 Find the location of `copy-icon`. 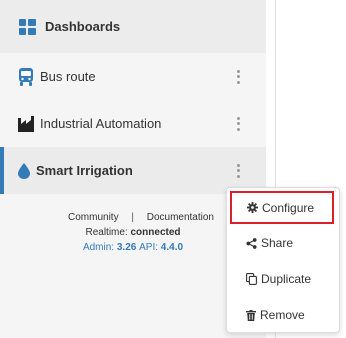

copy-icon is located at coordinates (251, 279).